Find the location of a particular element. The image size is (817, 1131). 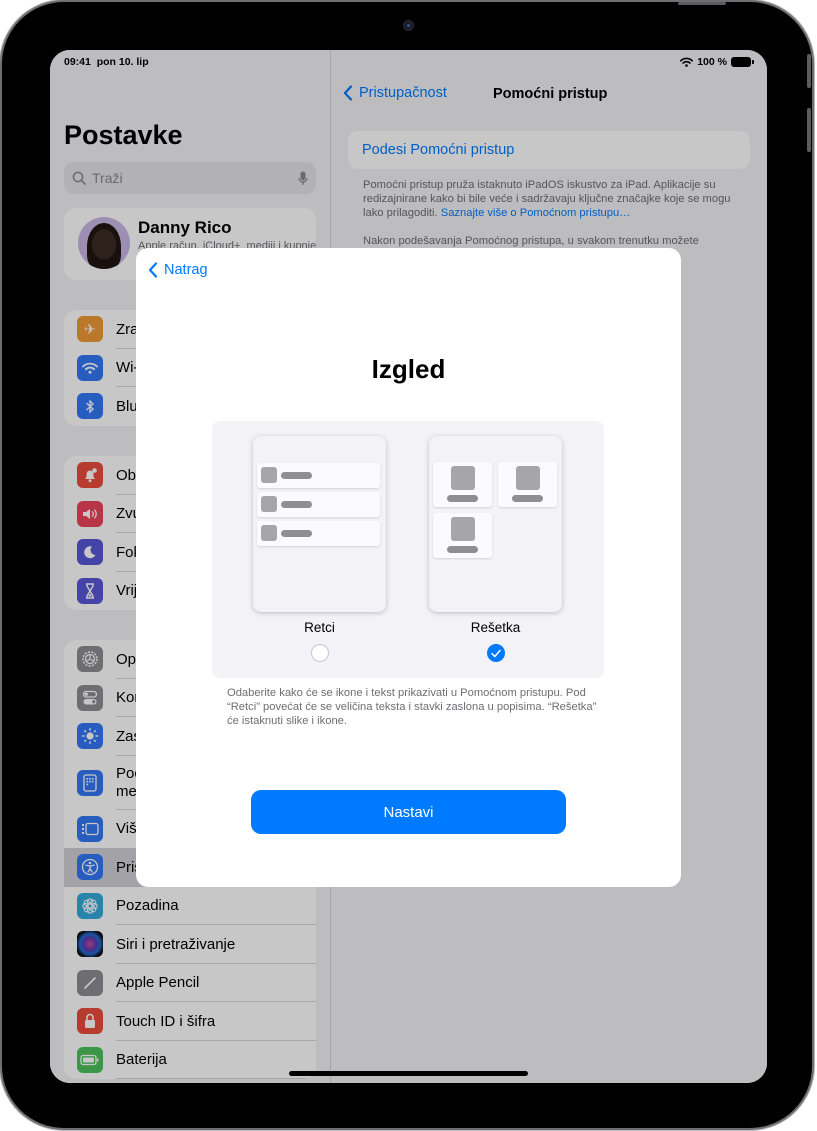

sheet-title: Izgled is located at coordinates (408, 369).